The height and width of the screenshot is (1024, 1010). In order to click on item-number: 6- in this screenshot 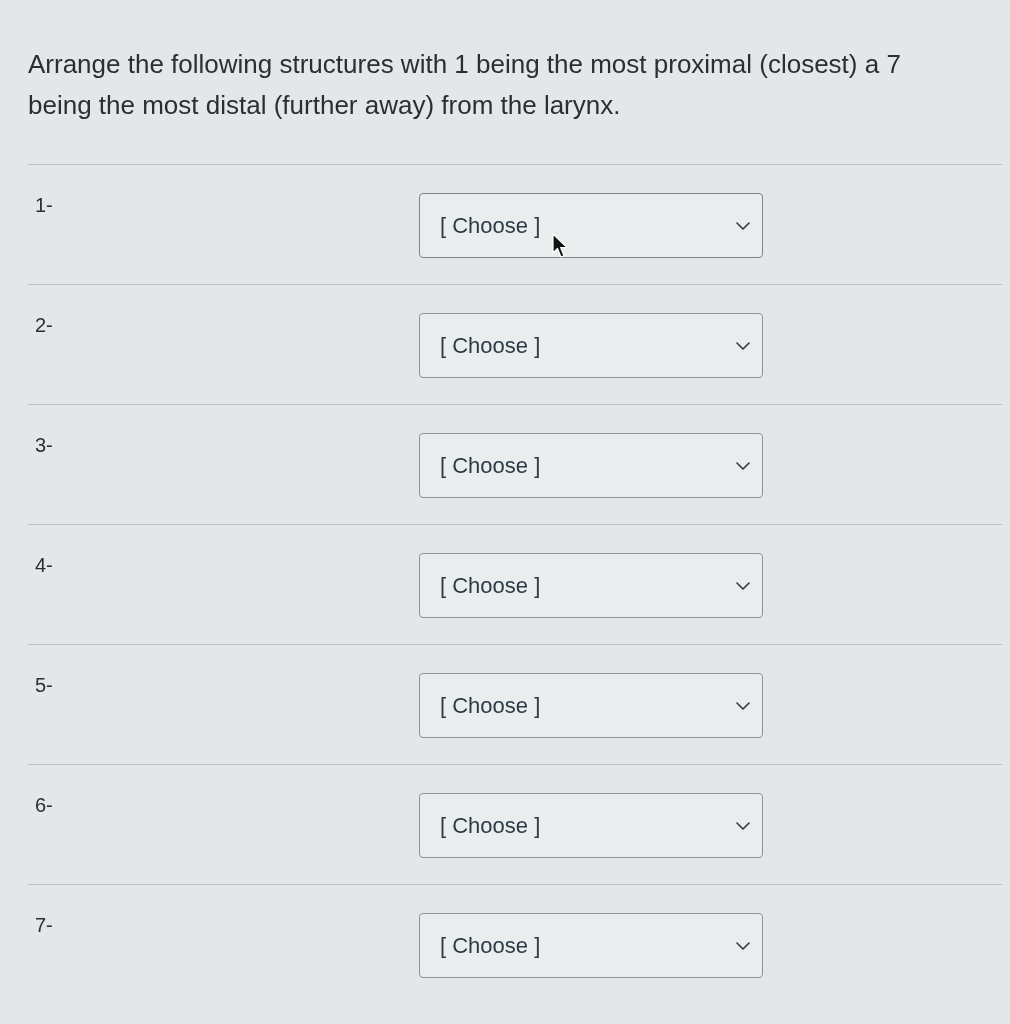, I will do `click(44, 805)`.